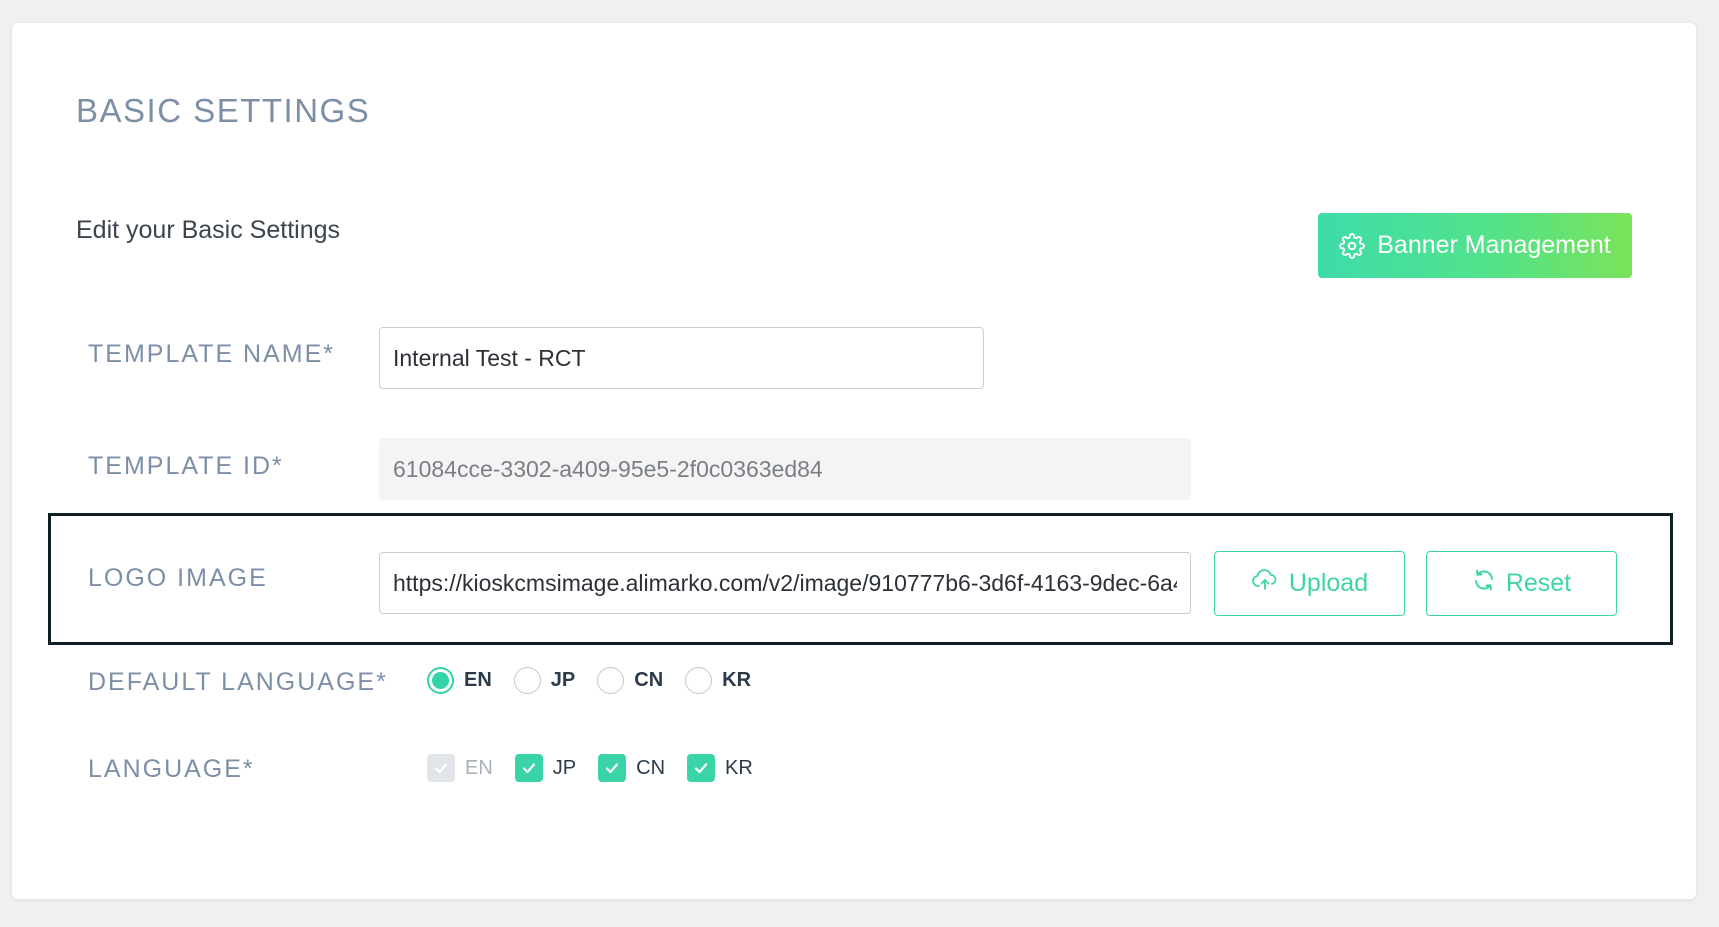 The image size is (1719, 927). I want to click on radio-option-en: EN, so click(459, 680).